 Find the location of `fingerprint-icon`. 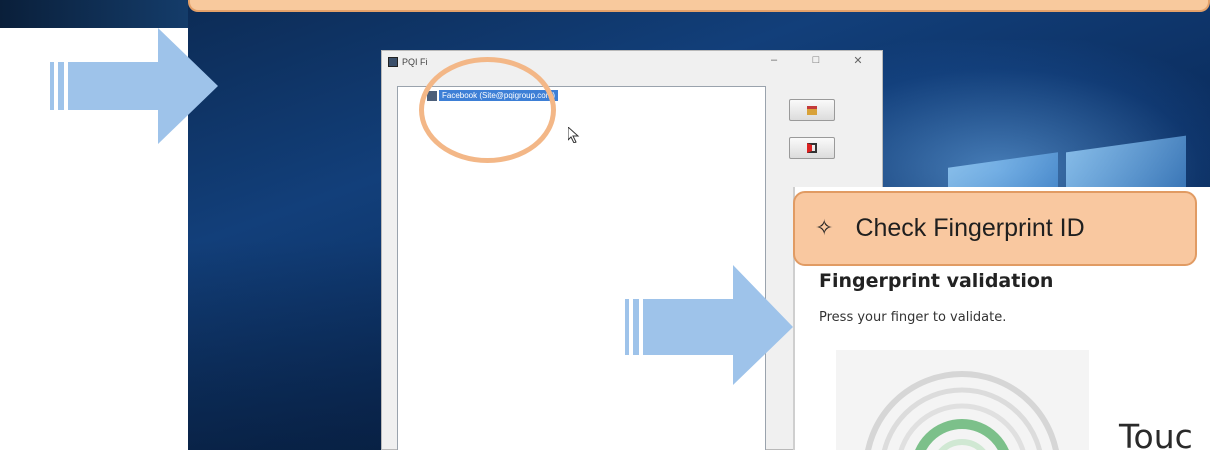

fingerprint-icon is located at coordinates (962, 410).